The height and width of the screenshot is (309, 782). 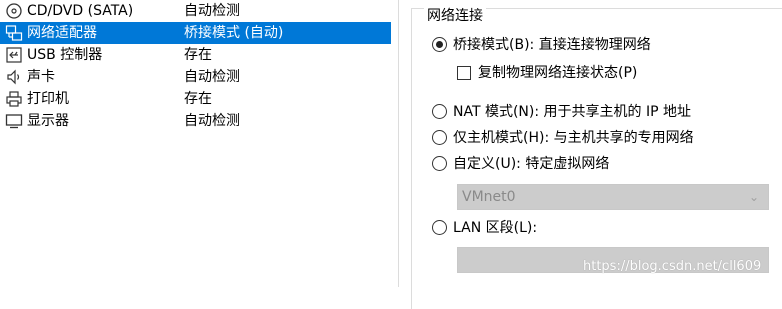 What do you see at coordinates (62, 33) in the screenshot?
I see `device-name: 网络适配器` at bounding box center [62, 33].